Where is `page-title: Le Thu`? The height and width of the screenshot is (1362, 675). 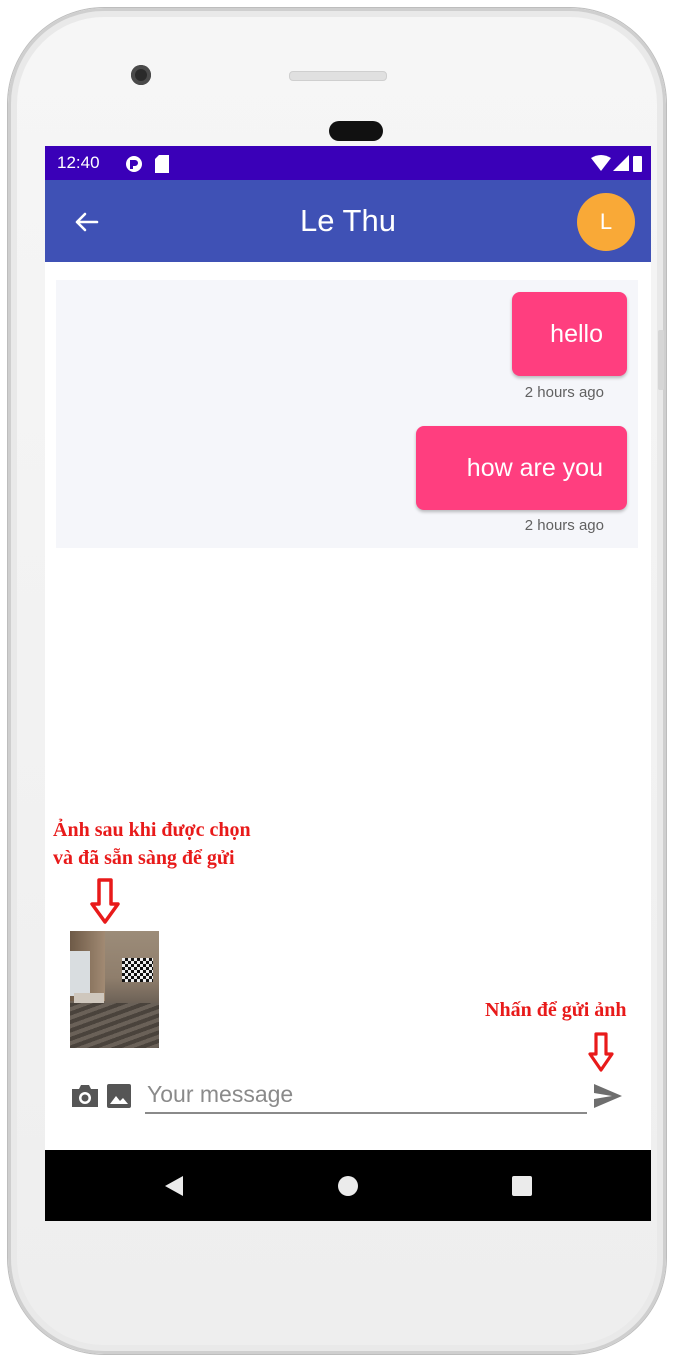
page-title: Le Thu is located at coordinates (348, 220).